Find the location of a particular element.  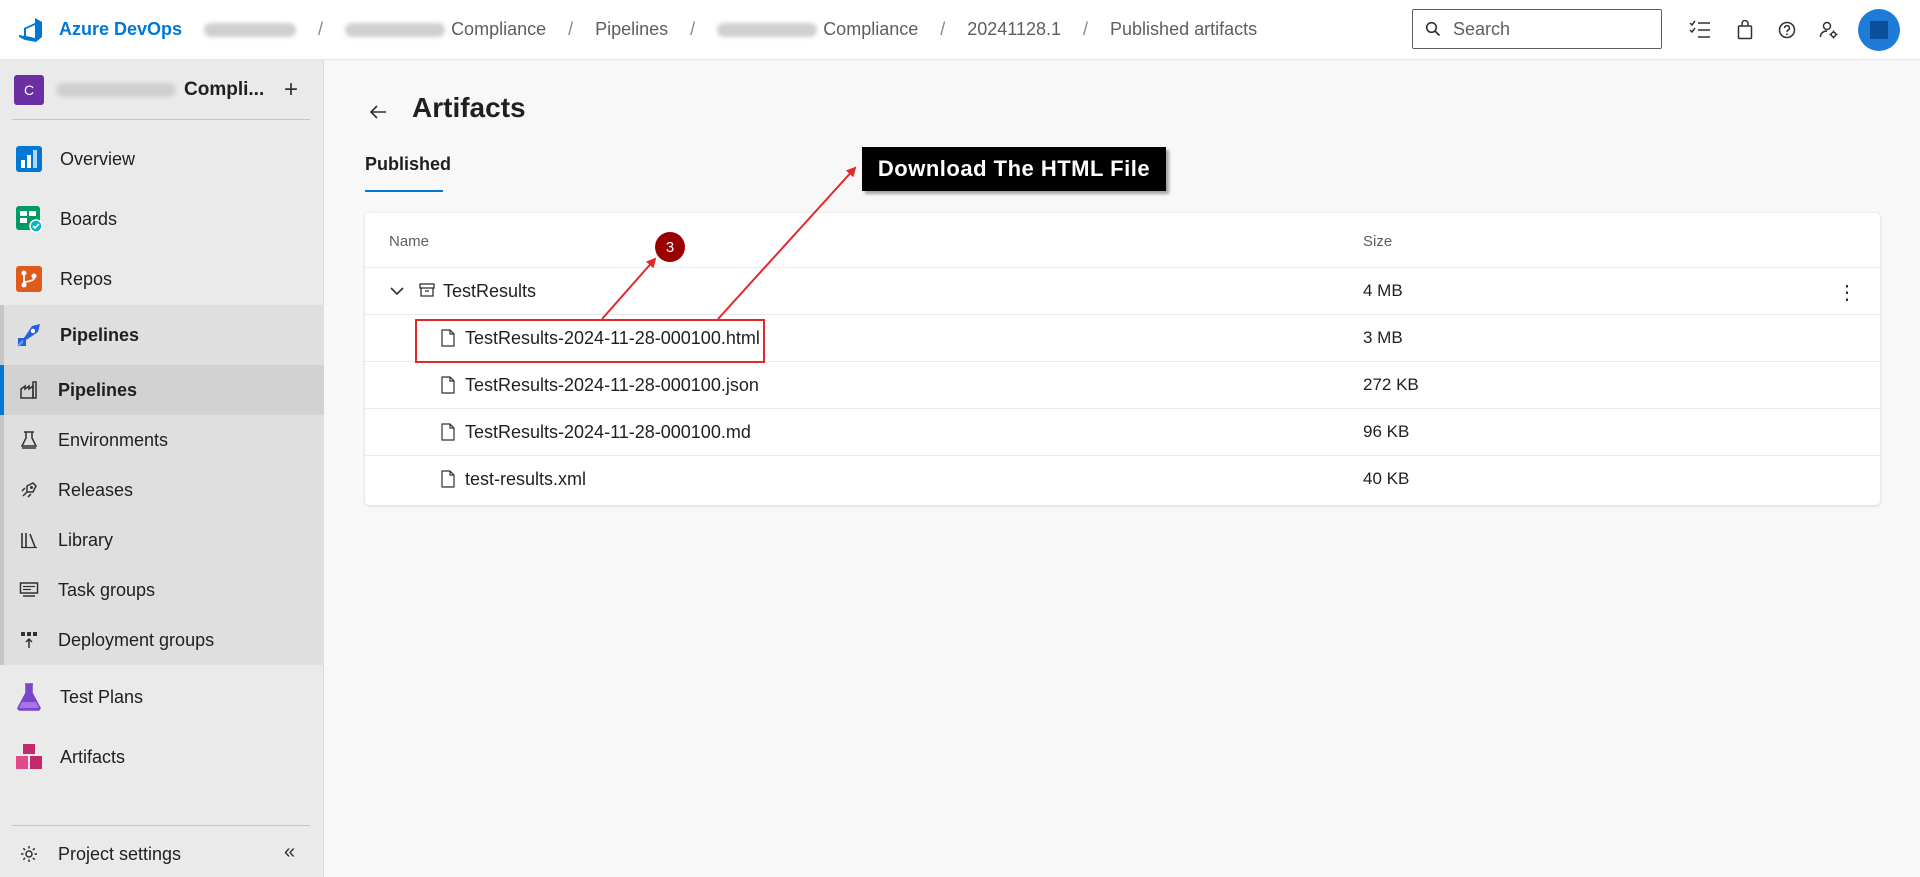

gear-icon is located at coordinates (29, 854).